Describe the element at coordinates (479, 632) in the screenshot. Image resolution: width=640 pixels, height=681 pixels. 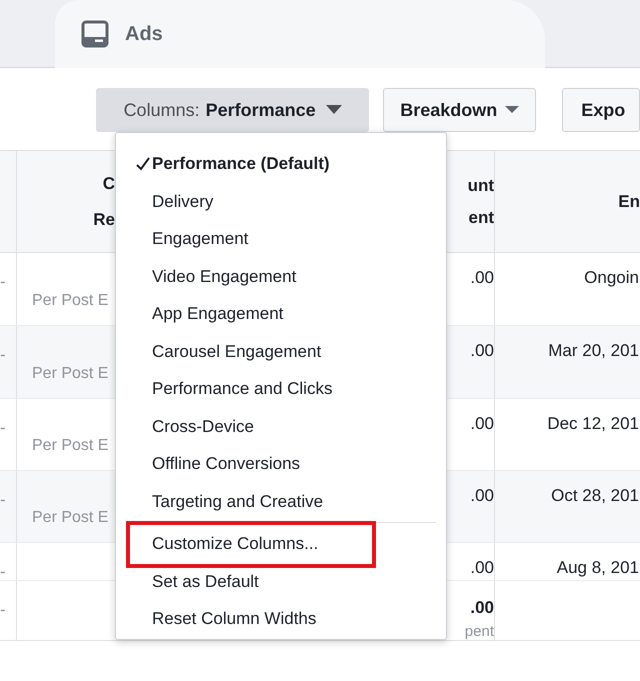
I see `total-label: pent` at that location.